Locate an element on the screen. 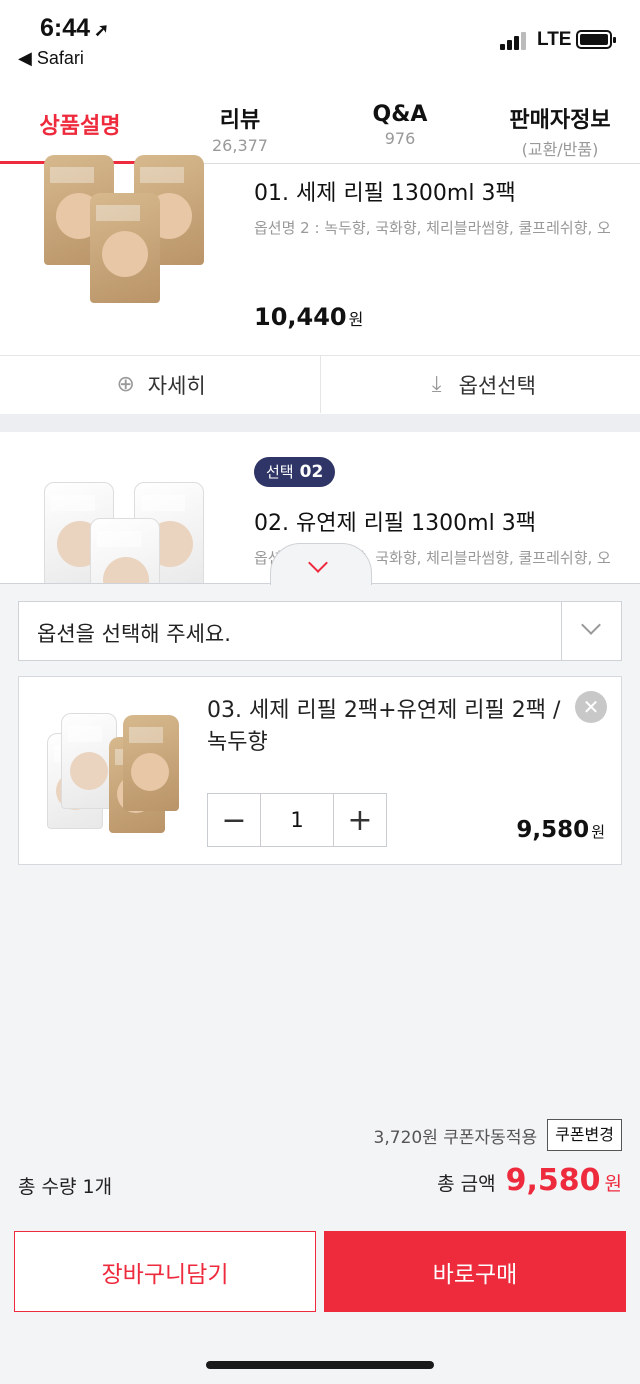  product-price: 10,440 원 is located at coordinates (309, 317).